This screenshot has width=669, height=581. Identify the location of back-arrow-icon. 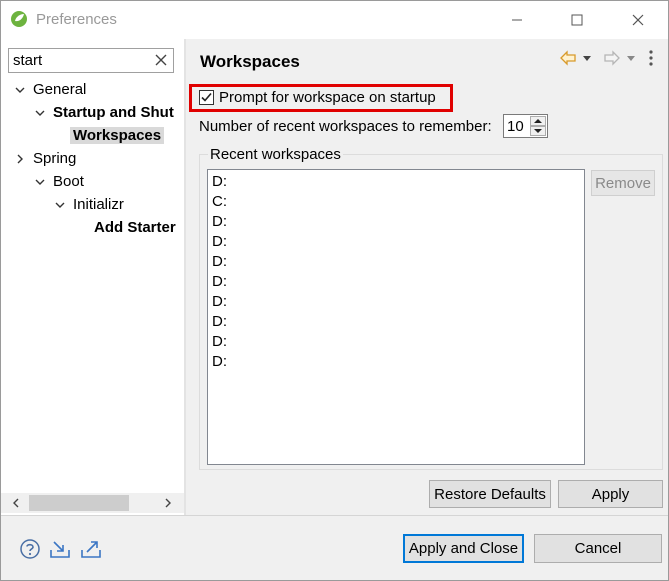
(568, 58).